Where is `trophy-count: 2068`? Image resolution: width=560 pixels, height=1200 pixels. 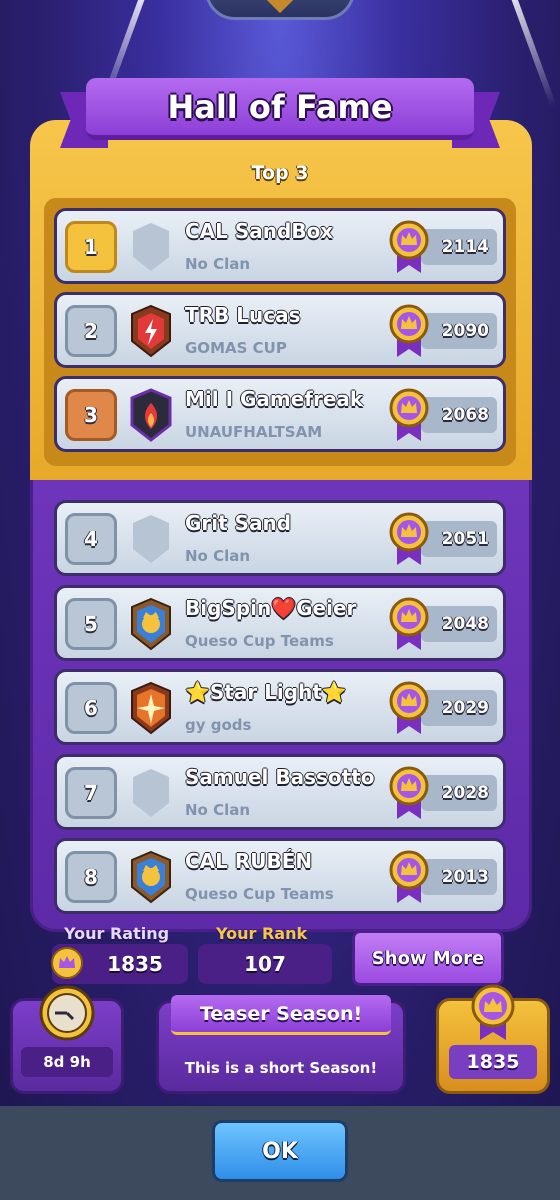 trophy-count: 2068 is located at coordinates (459, 415).